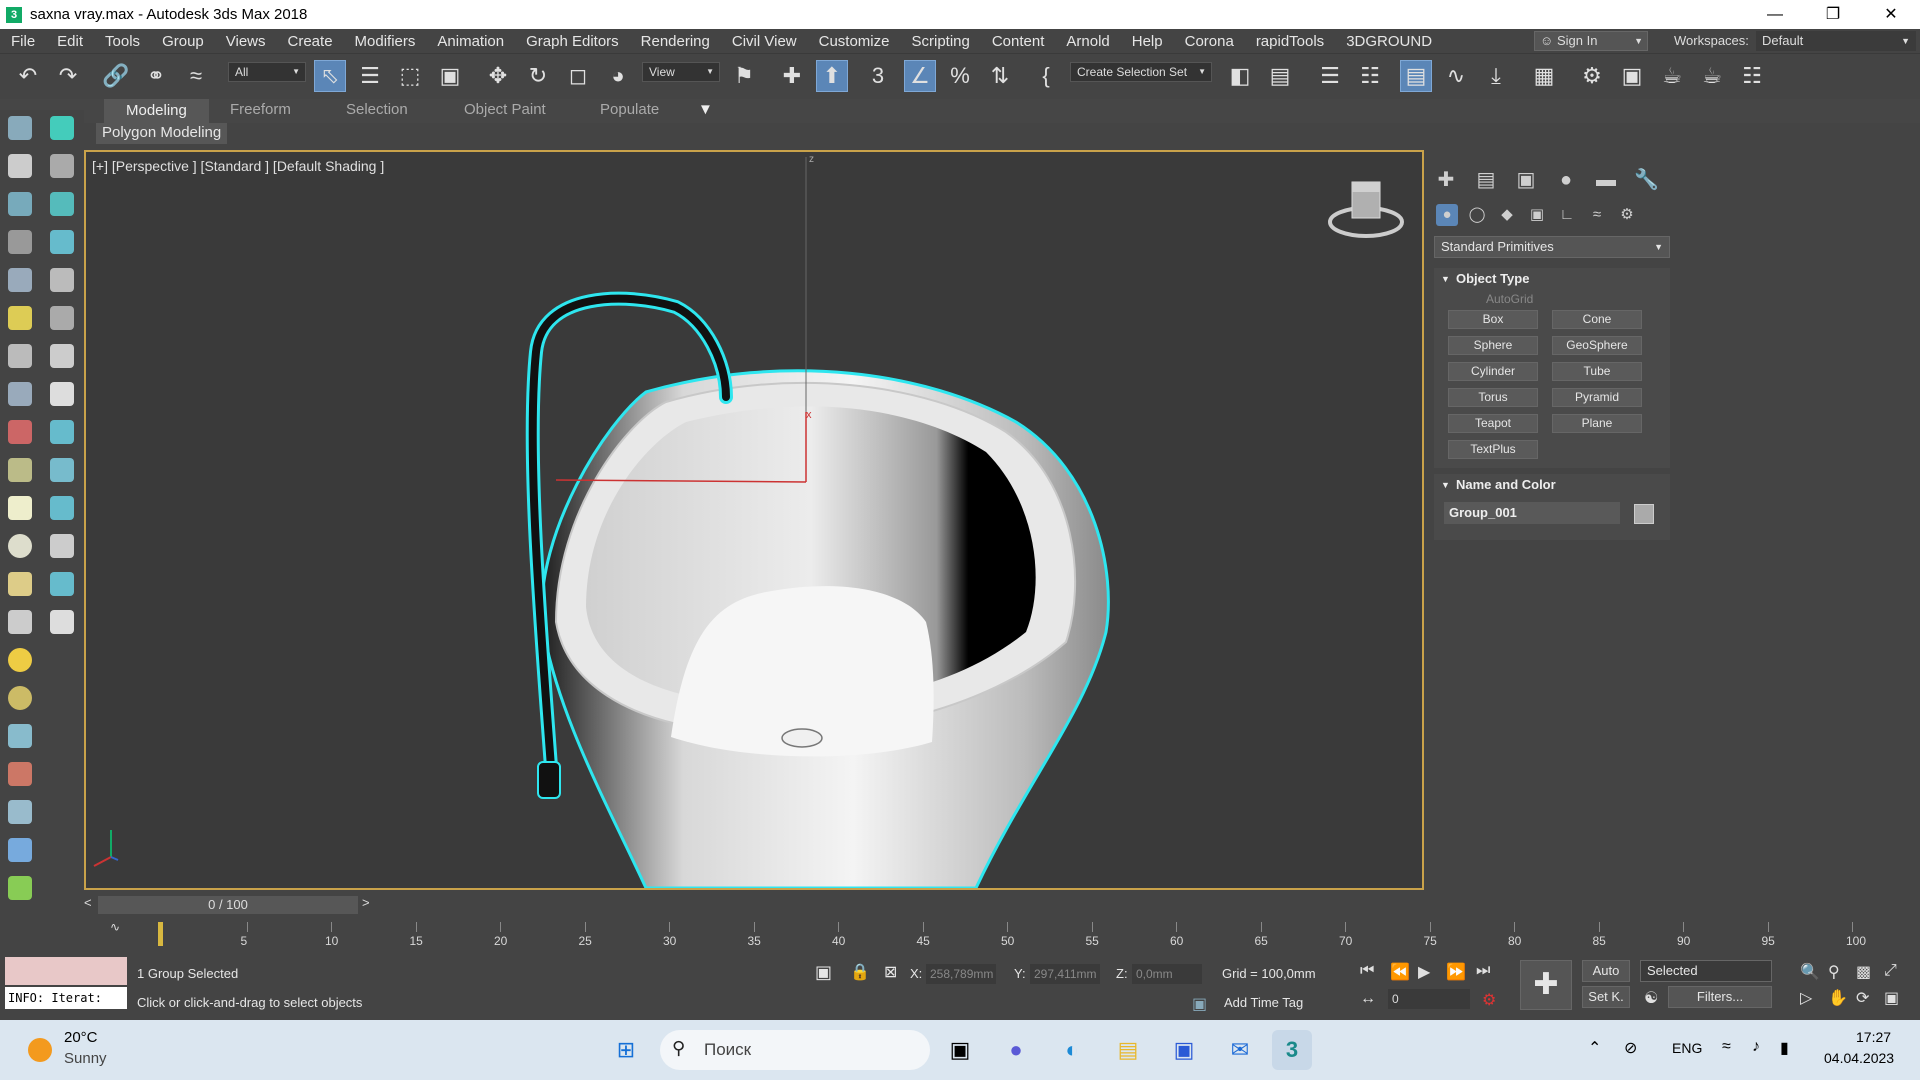  What do you see at coordinates (960, 76) in the screenshot?
I see `percent-snap-icon: %` at bounding box center [960, 76].